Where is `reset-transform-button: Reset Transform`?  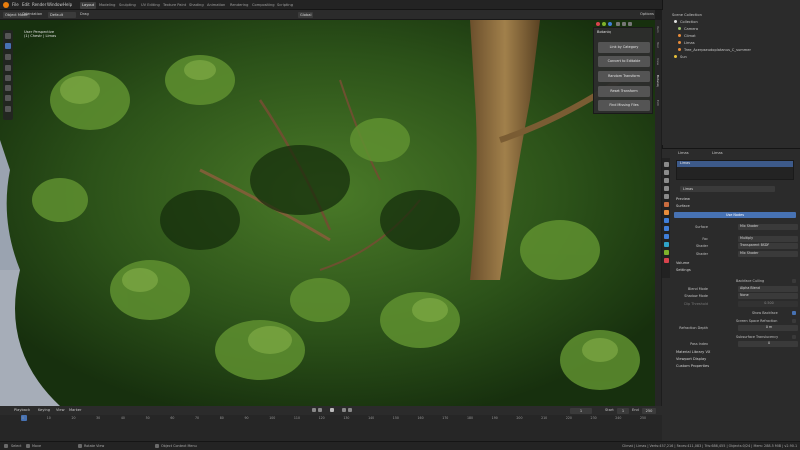 reset-transform-button: Reset Transform is located at coordinates (624, 91).